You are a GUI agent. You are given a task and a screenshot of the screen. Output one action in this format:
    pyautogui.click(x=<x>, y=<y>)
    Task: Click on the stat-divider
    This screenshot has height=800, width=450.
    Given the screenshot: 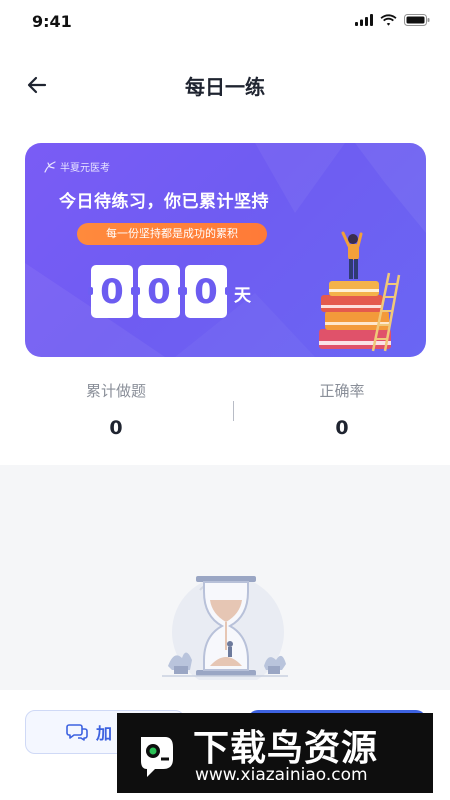 What is the action you would take?
    pyautogui.click(x=233, y=411)
    